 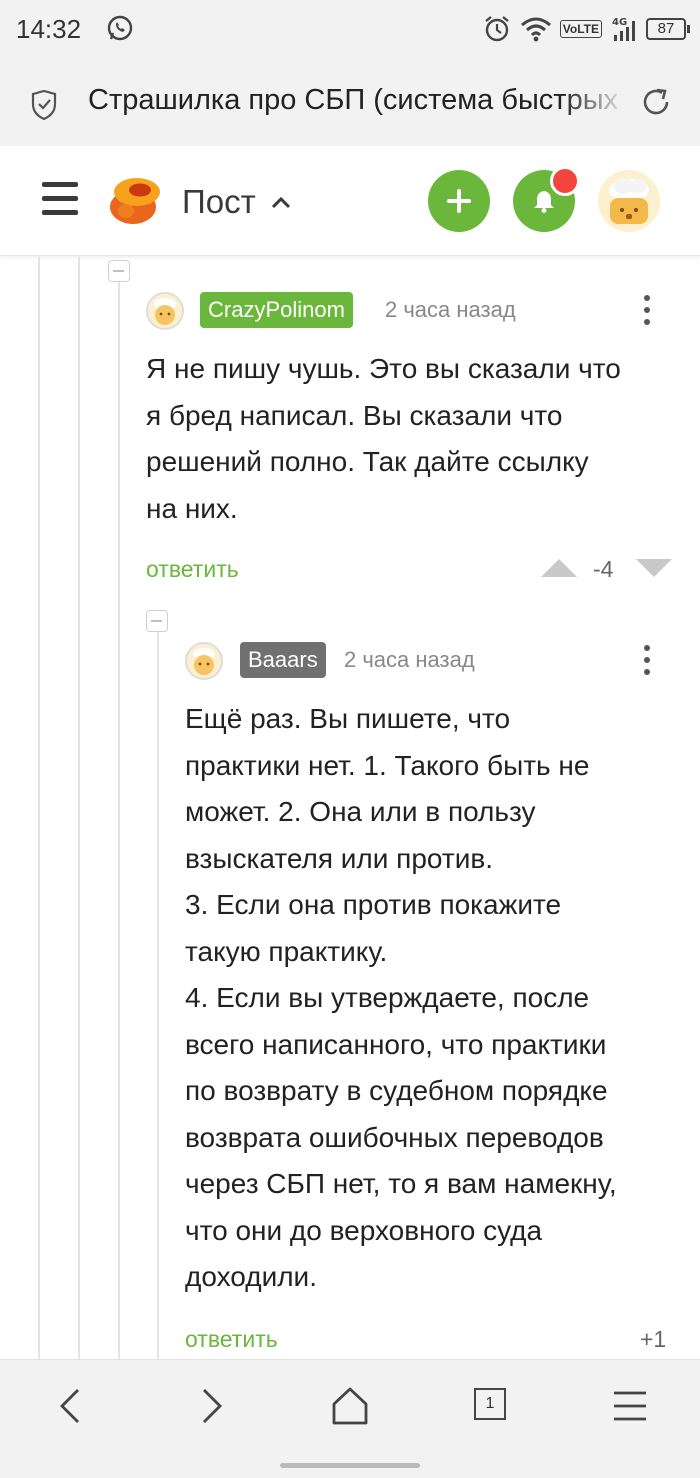 I want to click on section-title: Пост, so click(x=219, y=201).